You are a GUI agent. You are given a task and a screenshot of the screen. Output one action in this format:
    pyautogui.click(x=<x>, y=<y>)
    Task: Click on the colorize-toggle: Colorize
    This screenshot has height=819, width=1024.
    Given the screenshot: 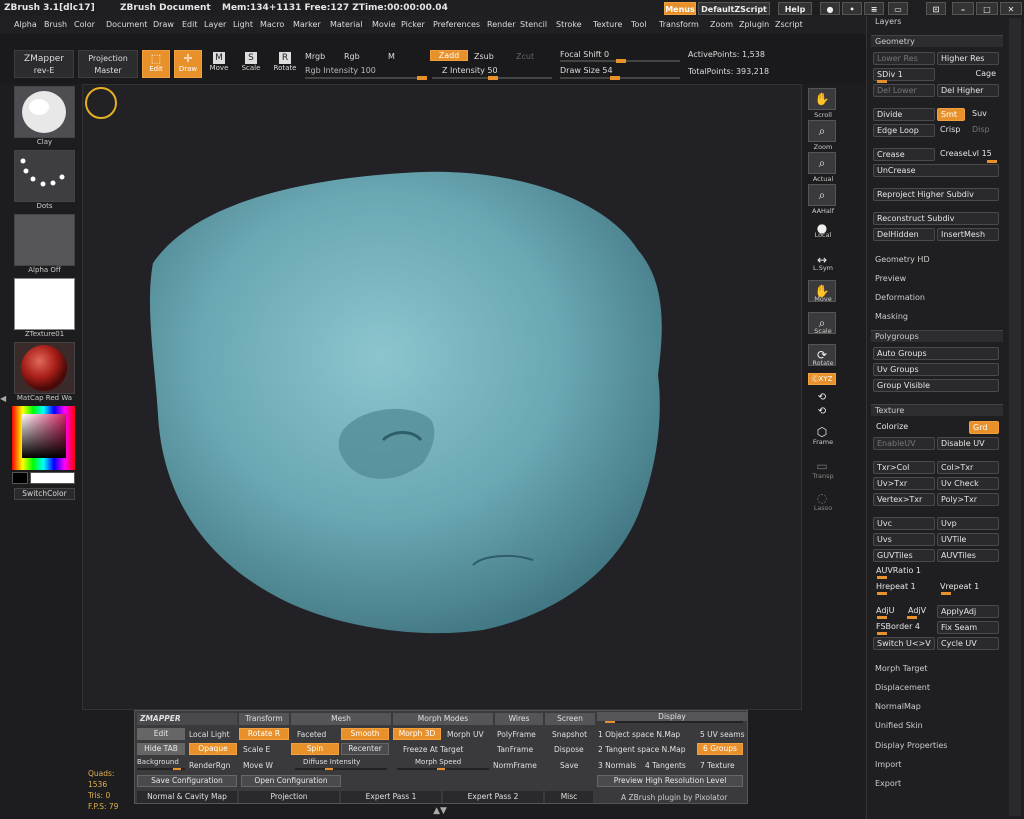 What is the action you would take?
    pyautogui.click(x=920, y=427)
    